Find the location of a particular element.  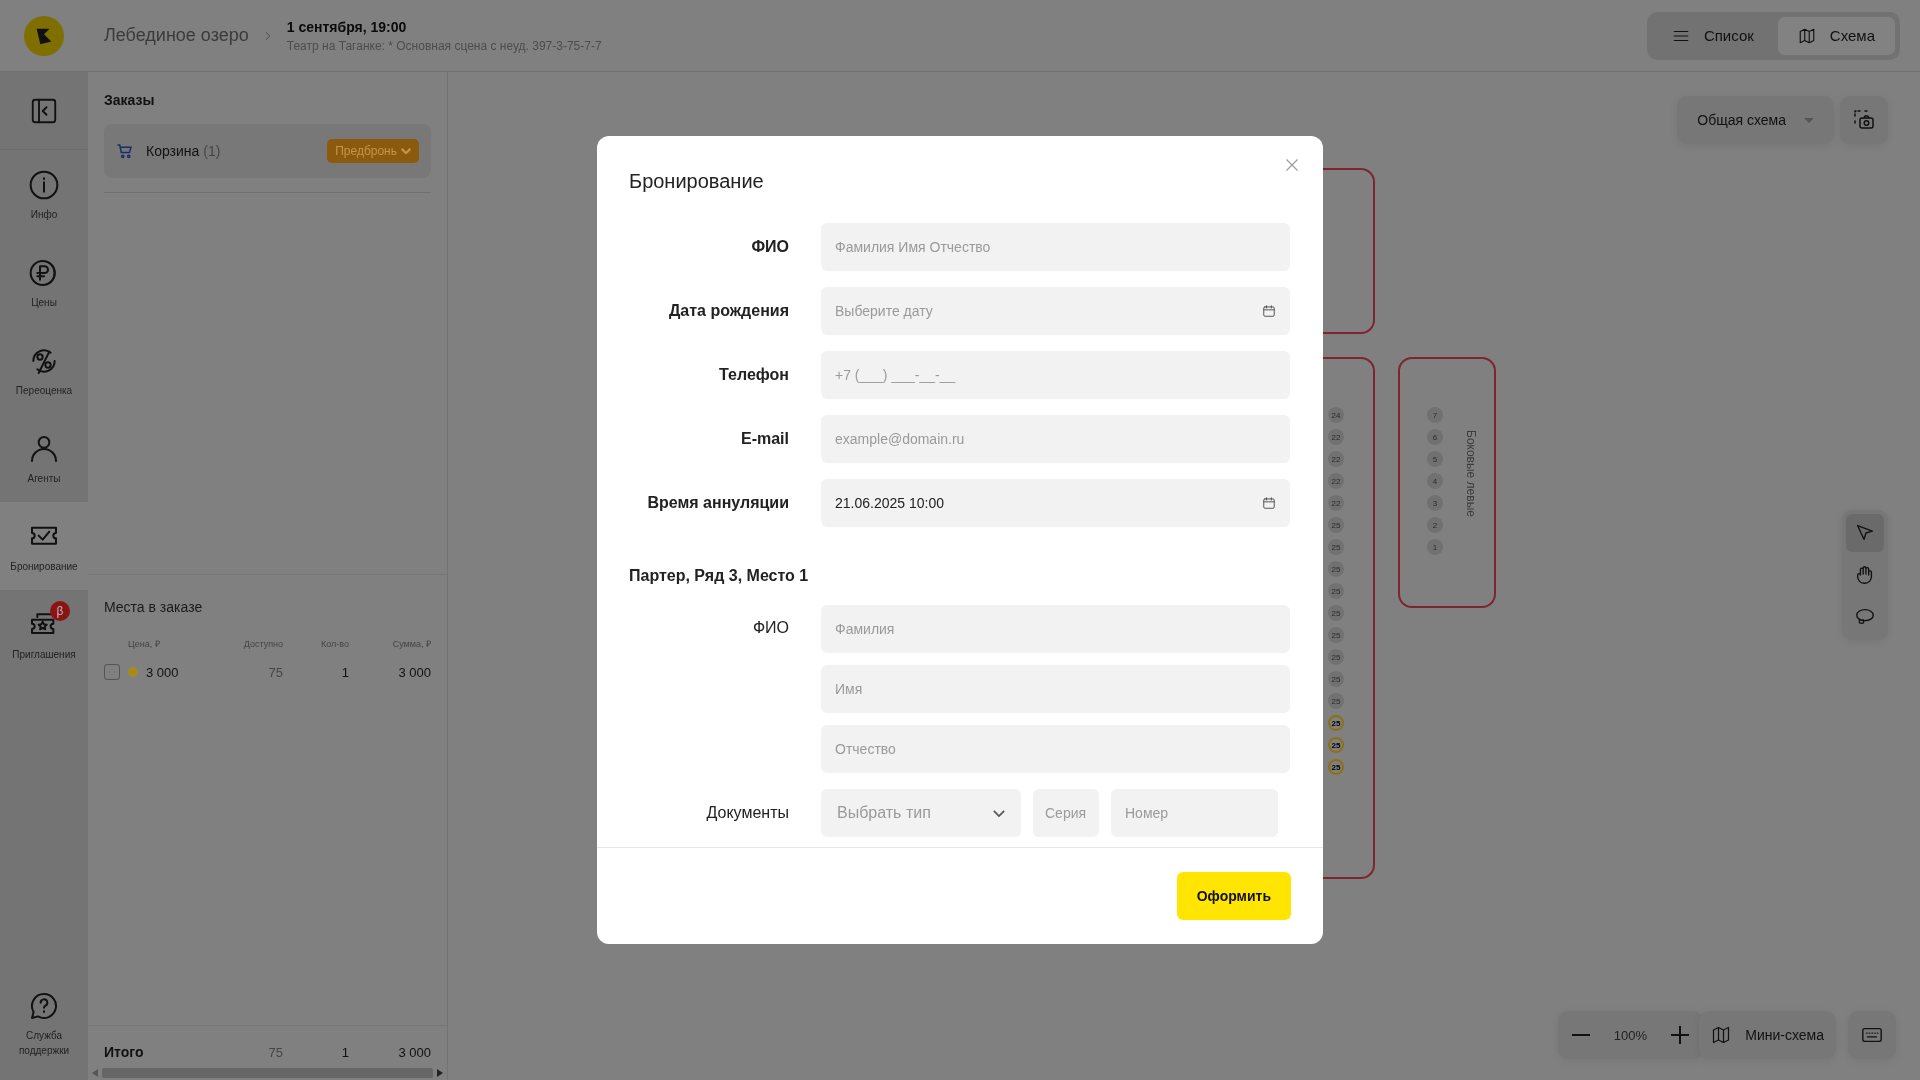

table-cell: 3 000 is located at coordinates (162, 672).